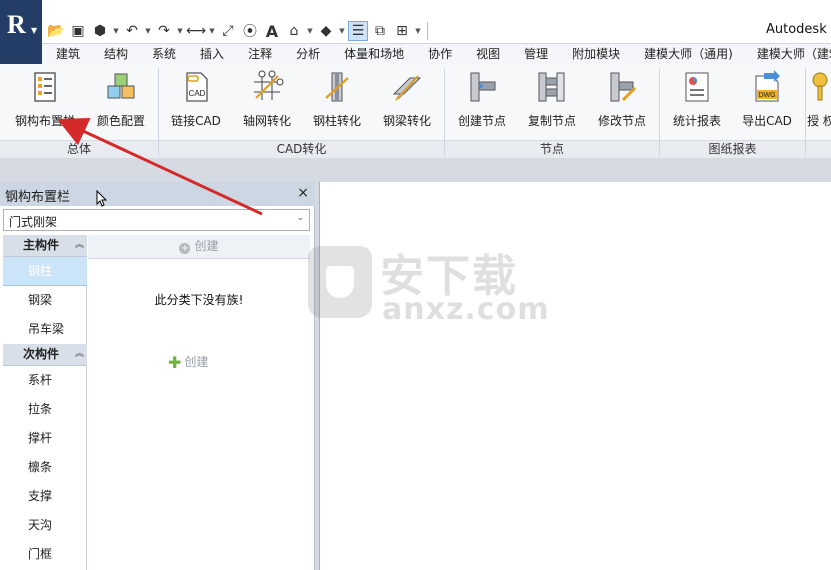 The image size is (831, 570). Describe the element at coordinates (488, 54) in the screenshot. I see `tab-view: 视图` at that location.